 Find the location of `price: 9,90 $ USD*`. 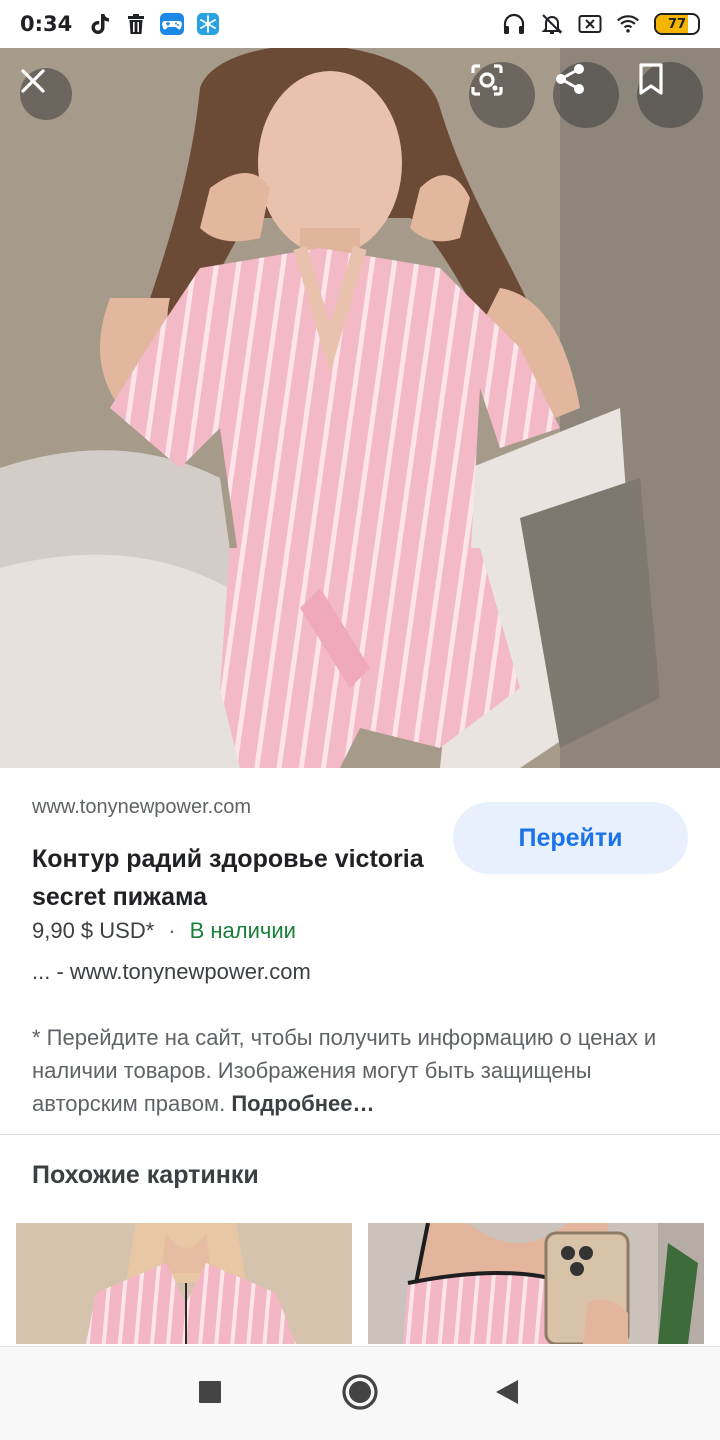

price: 9,90 $ USD* is located at coordinates (93, 930).